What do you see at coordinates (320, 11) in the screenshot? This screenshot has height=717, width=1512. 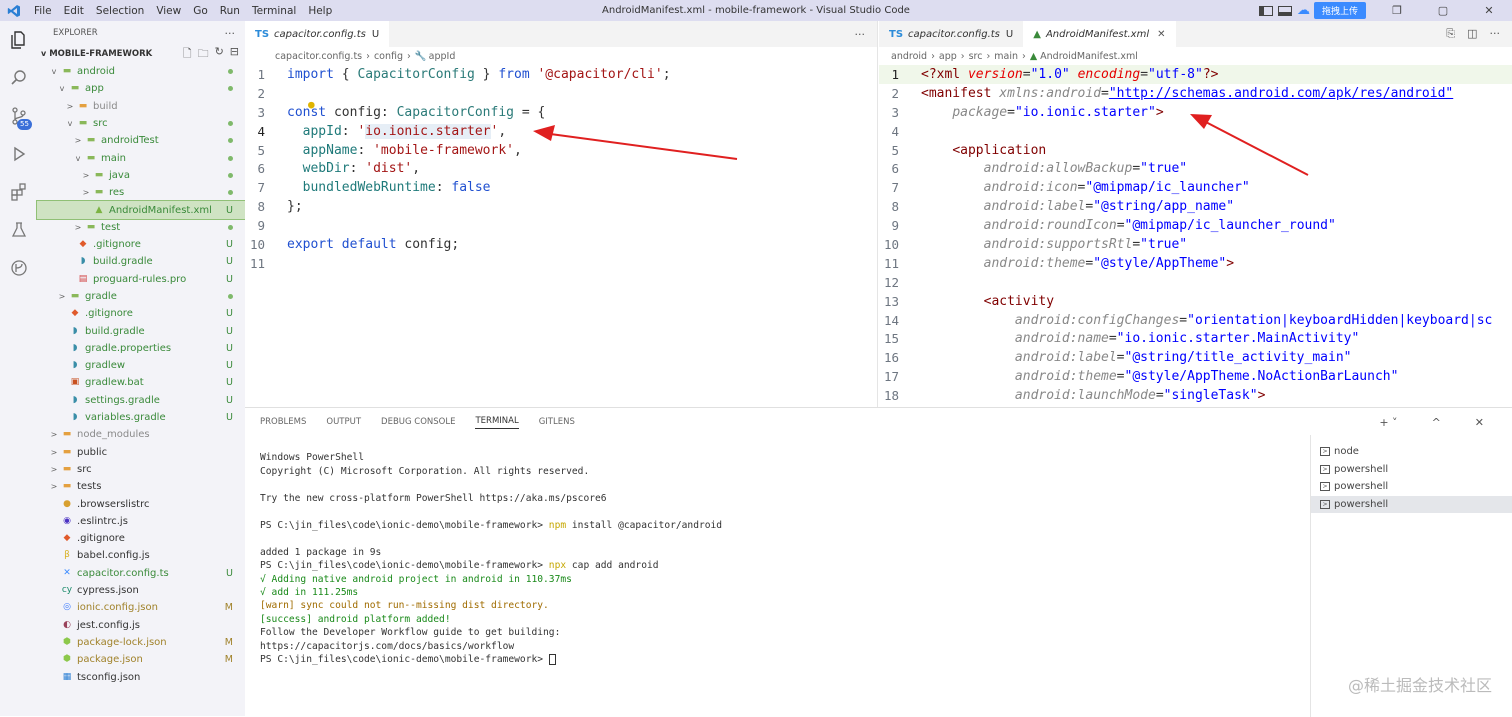 I see `menu-help: Help` at bounding box center [320, 11].